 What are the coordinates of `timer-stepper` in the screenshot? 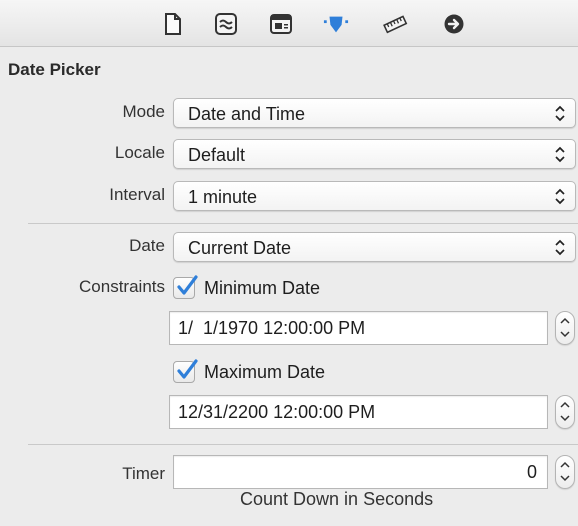 It's located at (565, 472).